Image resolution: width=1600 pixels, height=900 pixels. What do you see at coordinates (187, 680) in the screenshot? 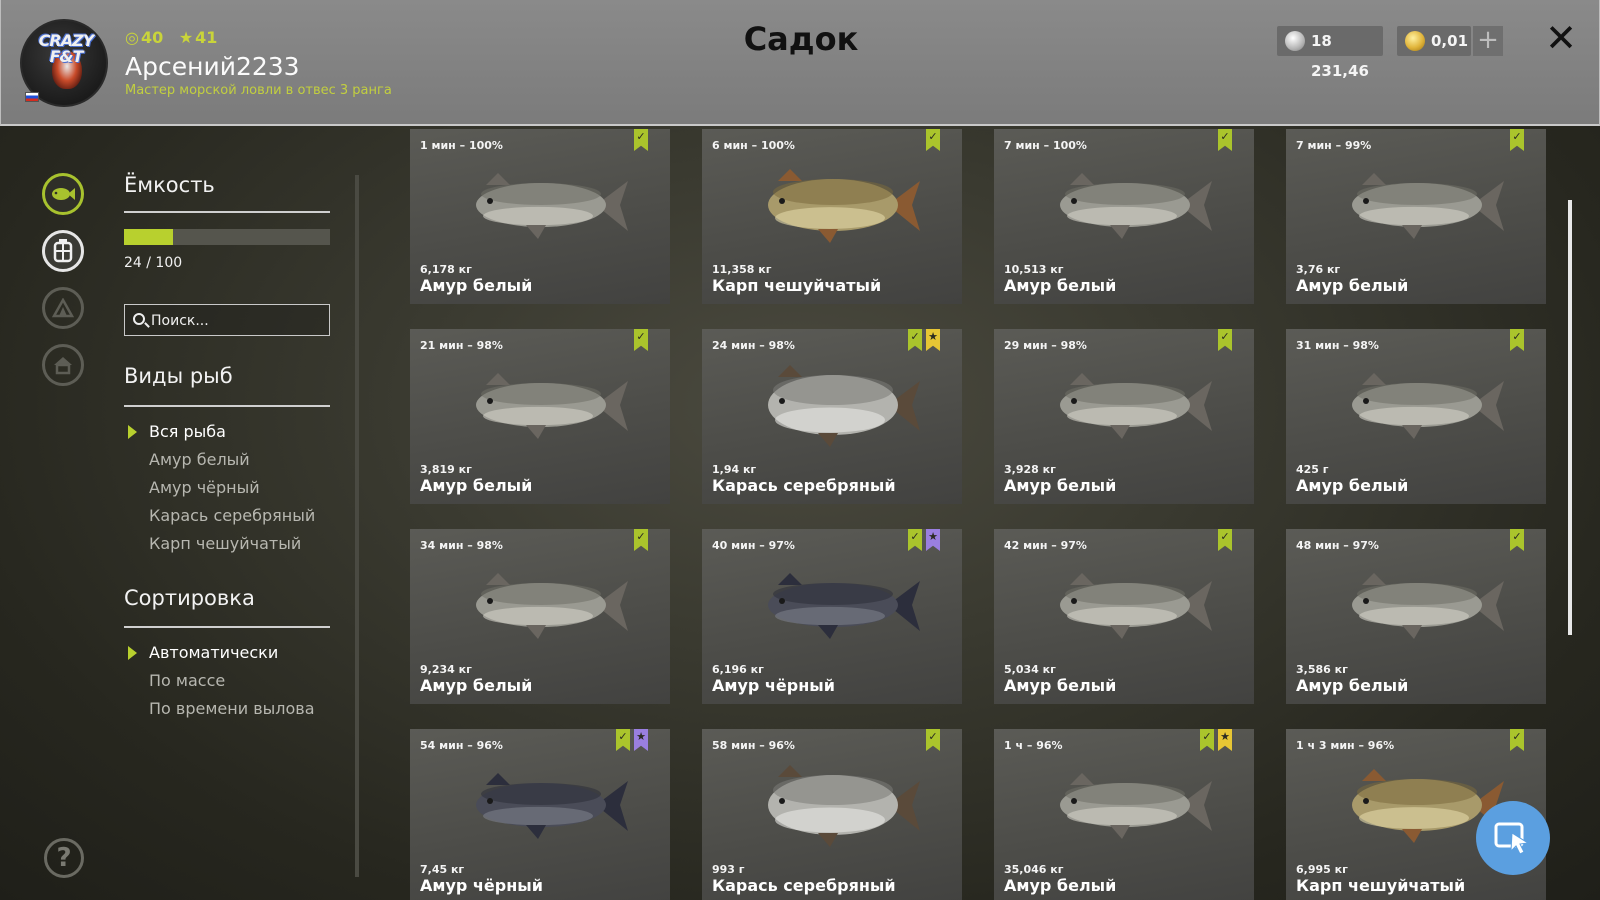
I see `sort-option-weight: По массе` at bounding box center [187, 680].